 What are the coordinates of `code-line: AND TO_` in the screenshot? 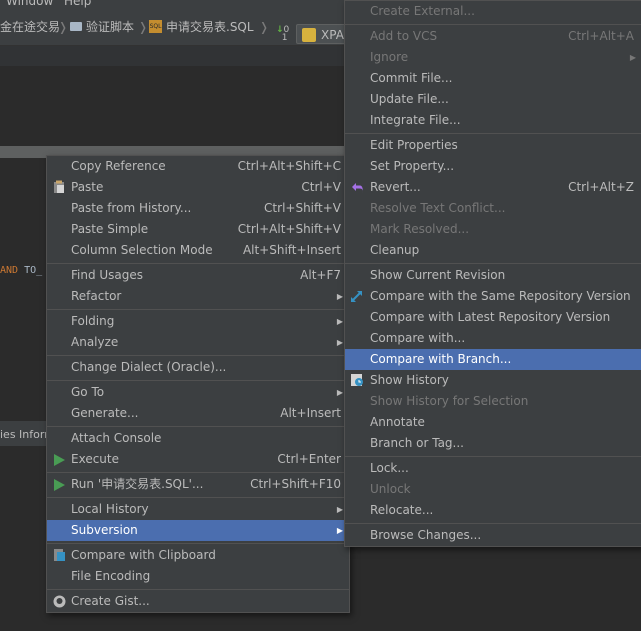 It's located at (21, 270).